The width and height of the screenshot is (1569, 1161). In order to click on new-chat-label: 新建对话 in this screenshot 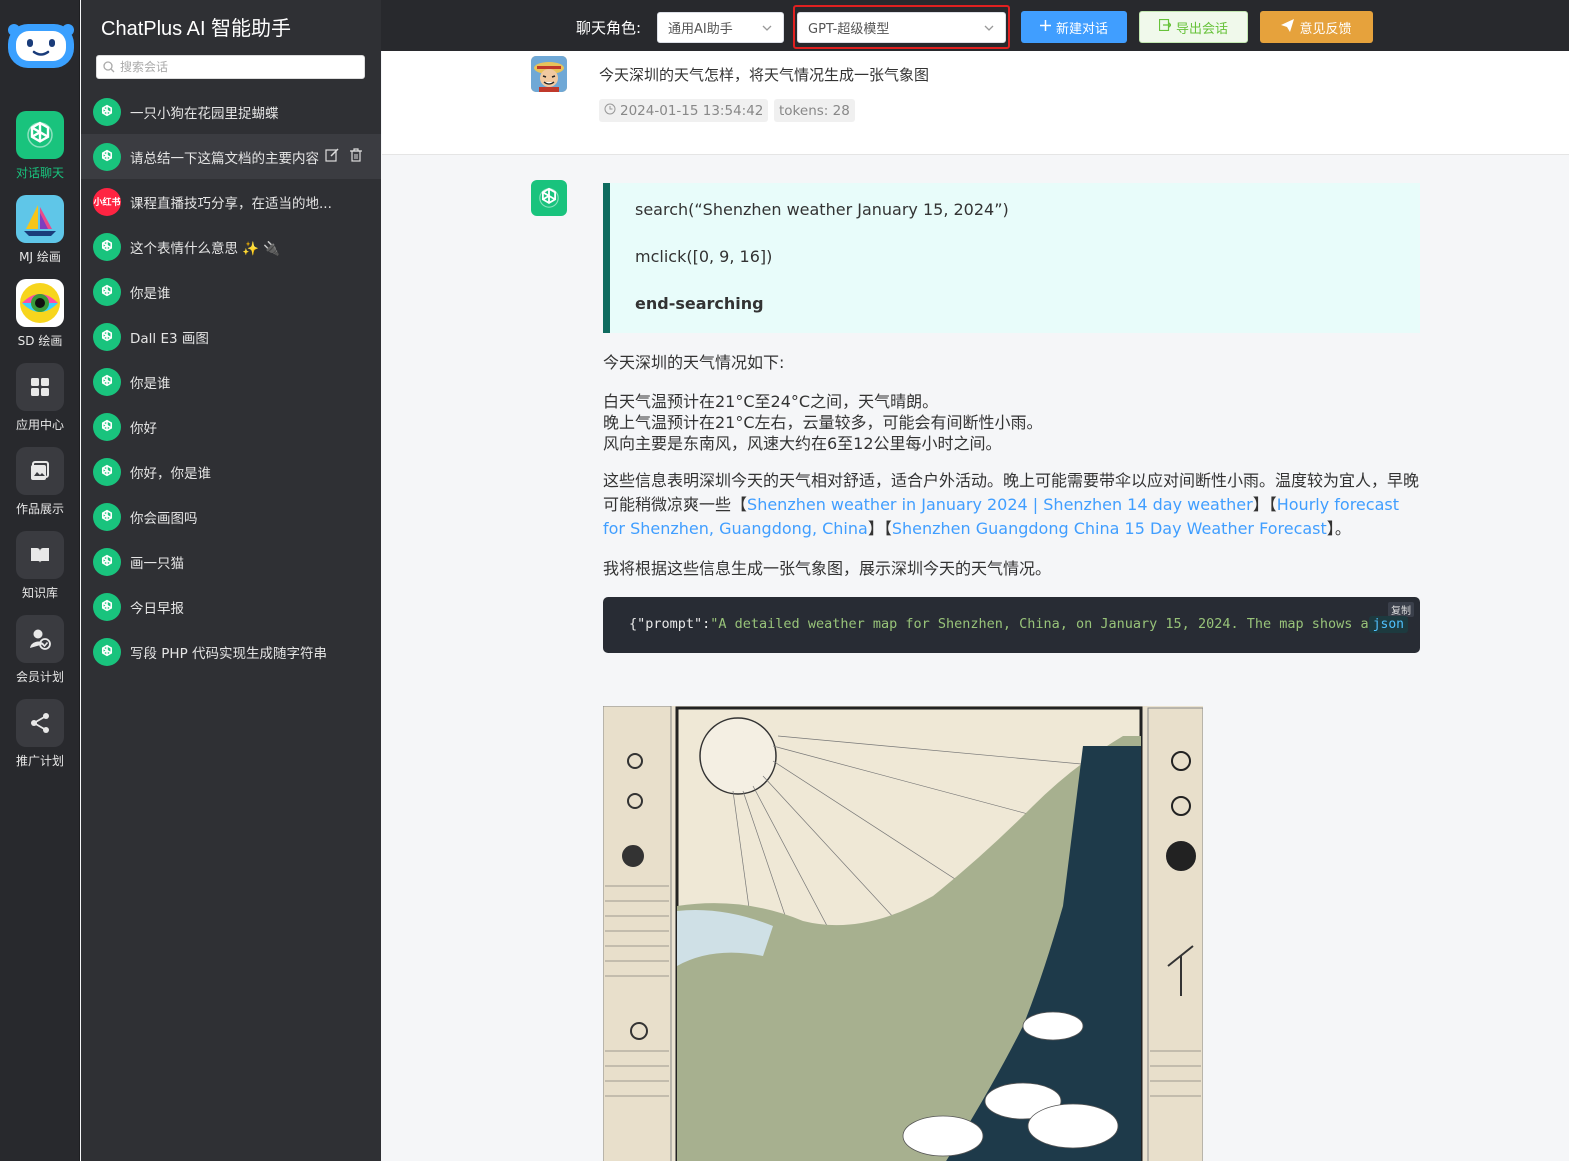, I will do `click(1081, 29)`.